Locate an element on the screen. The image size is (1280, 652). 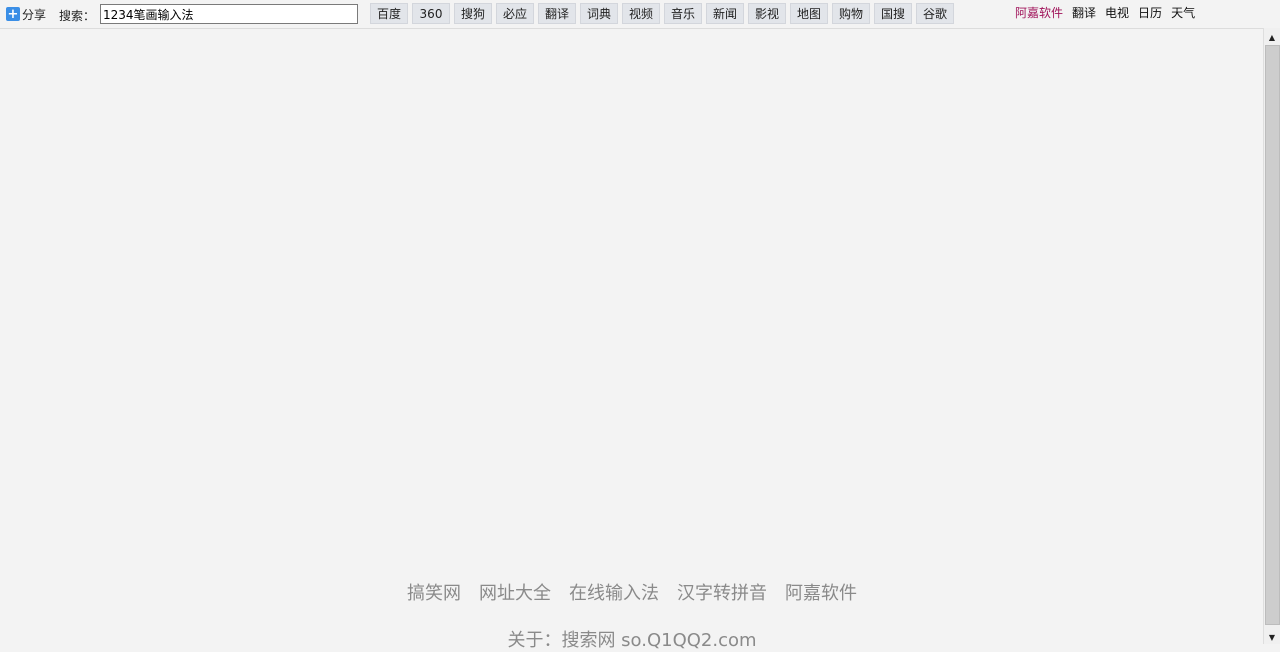
search-input is located at coordinates (229, 14).